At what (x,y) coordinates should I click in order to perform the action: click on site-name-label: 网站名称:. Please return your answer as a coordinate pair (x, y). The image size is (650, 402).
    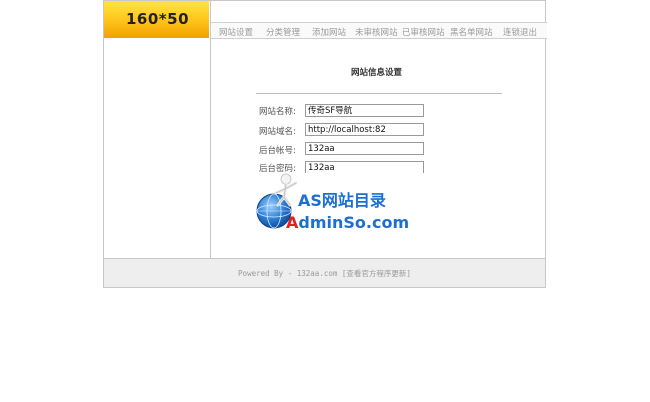
    Looking at the image, I should click on (277, 112).